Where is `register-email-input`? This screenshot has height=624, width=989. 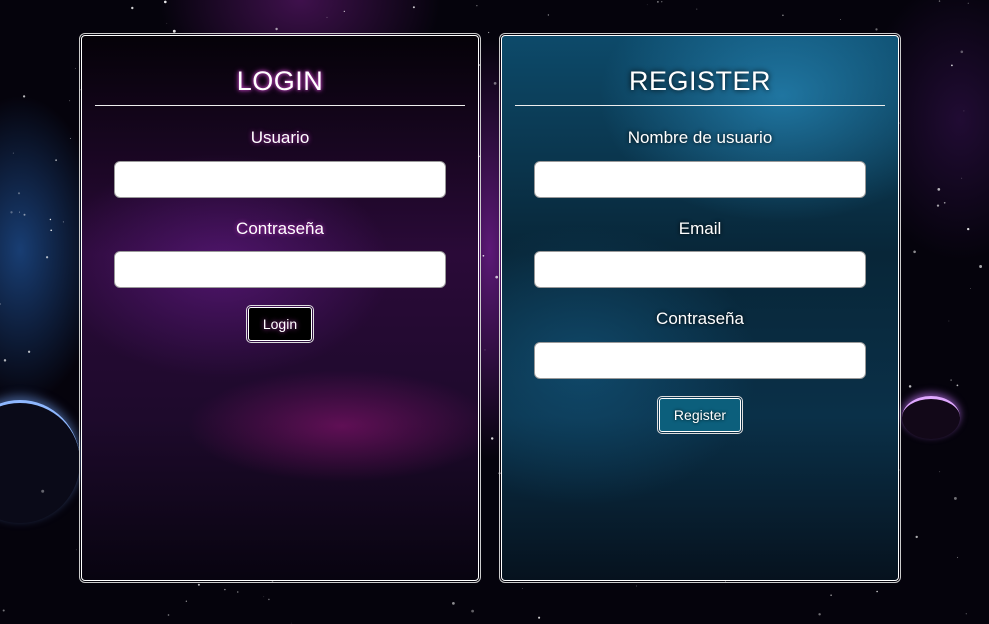
register-email-input is located at coordinates (700, 269).